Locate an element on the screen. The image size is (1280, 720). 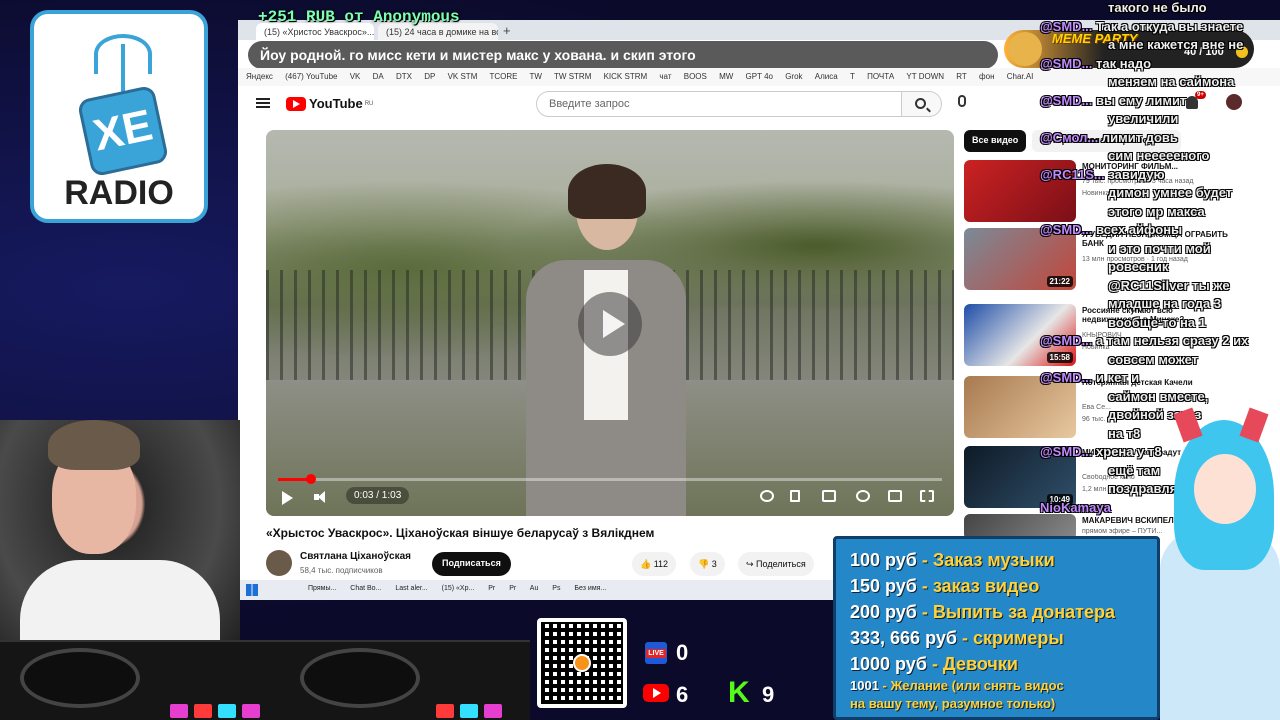
price-row: 200 руб - Выпить за донатера is located at coordinates (996, 612).